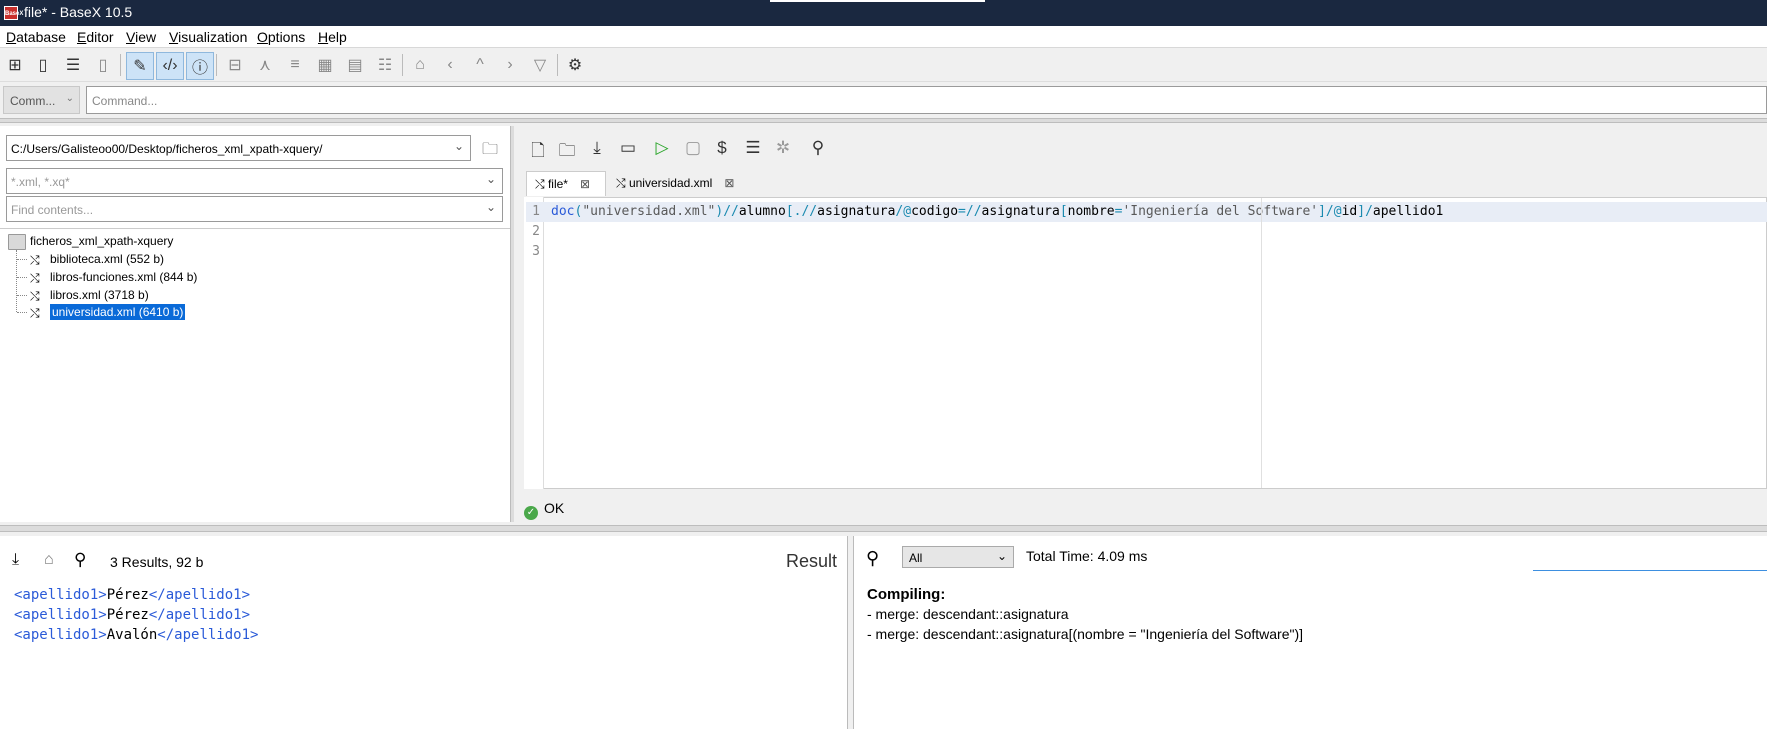  Describe the element at coordinates (265, 65) in the screenshot. I see `tree-view-icon: ⋏` at that location.